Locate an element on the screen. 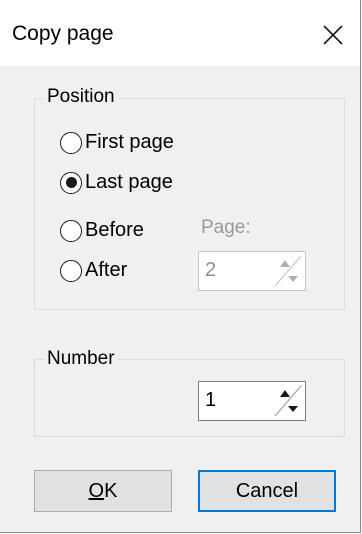 This screenshot has width=362, height=534. close-icon is located at coordinates (333, 35).